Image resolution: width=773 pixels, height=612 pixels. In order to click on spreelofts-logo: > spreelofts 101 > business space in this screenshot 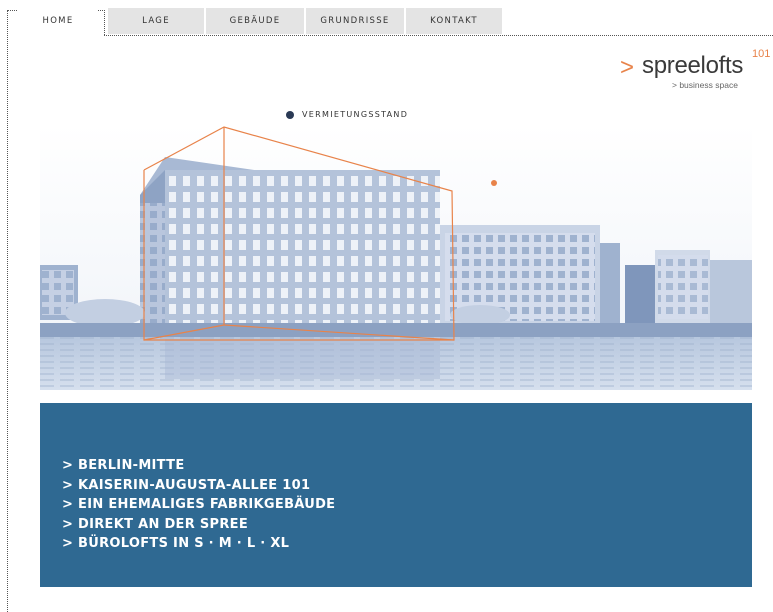, I will do `click(695, 73)`.